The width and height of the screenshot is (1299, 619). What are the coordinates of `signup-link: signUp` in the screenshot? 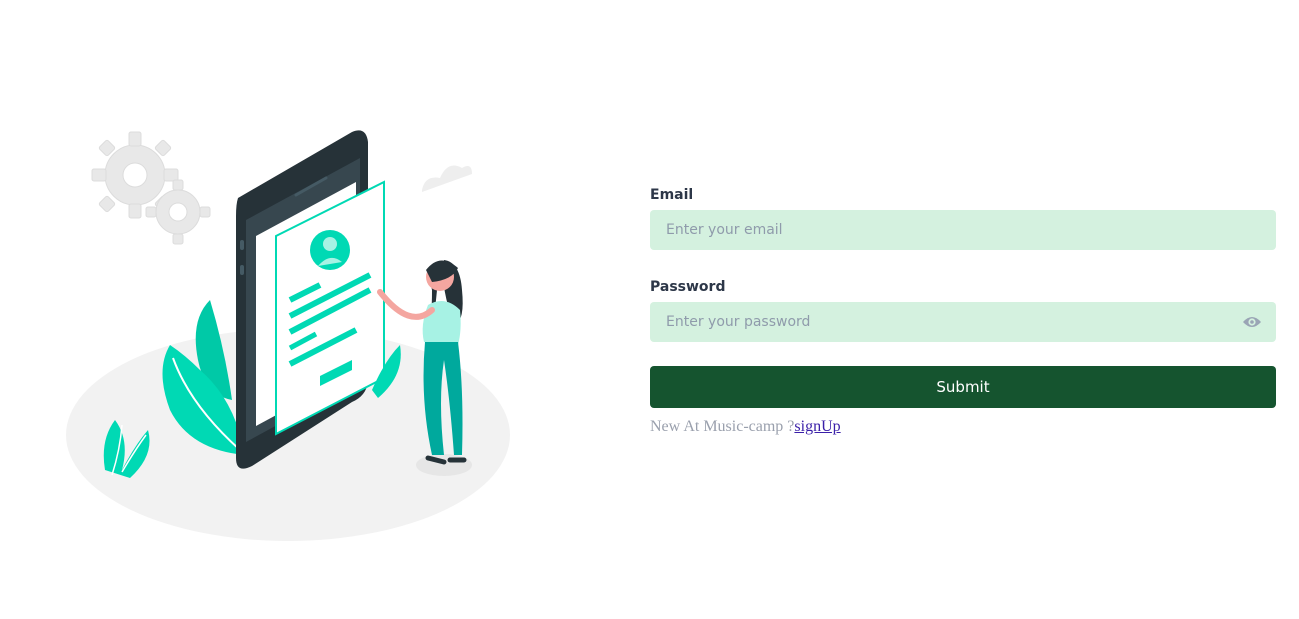 It's located at (817, 426).